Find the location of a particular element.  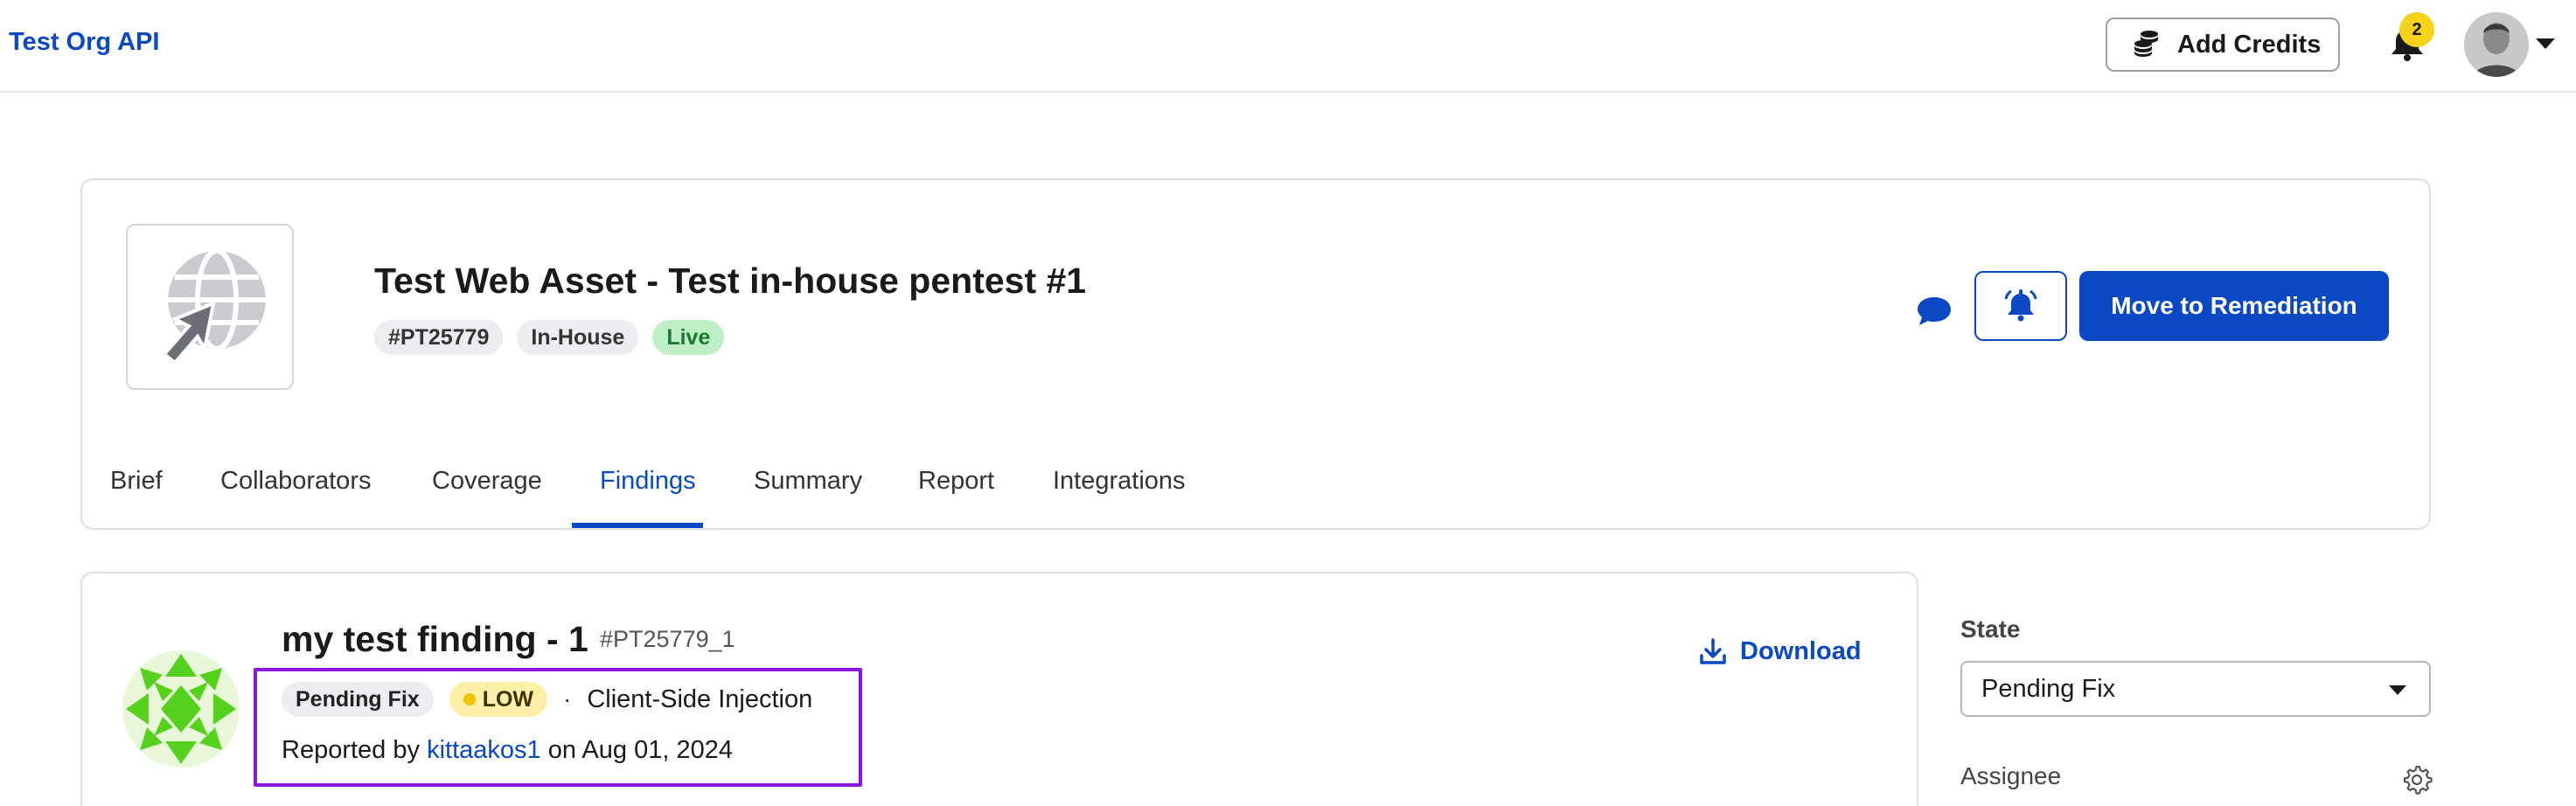

subscribe-button is located at coordinates (2020, 306).